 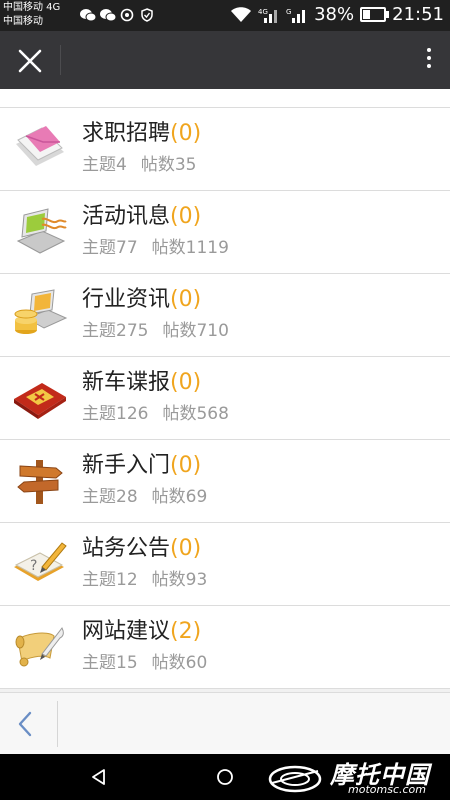 I want to click on back-button, so click(x=25, y=724).